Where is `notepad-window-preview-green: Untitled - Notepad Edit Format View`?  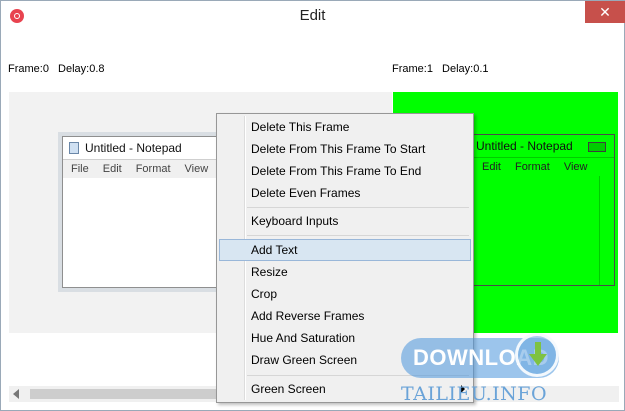
notepad-window-preview-green: Untitled - Notepad Edit Format View is located at coordinates (544, 210).